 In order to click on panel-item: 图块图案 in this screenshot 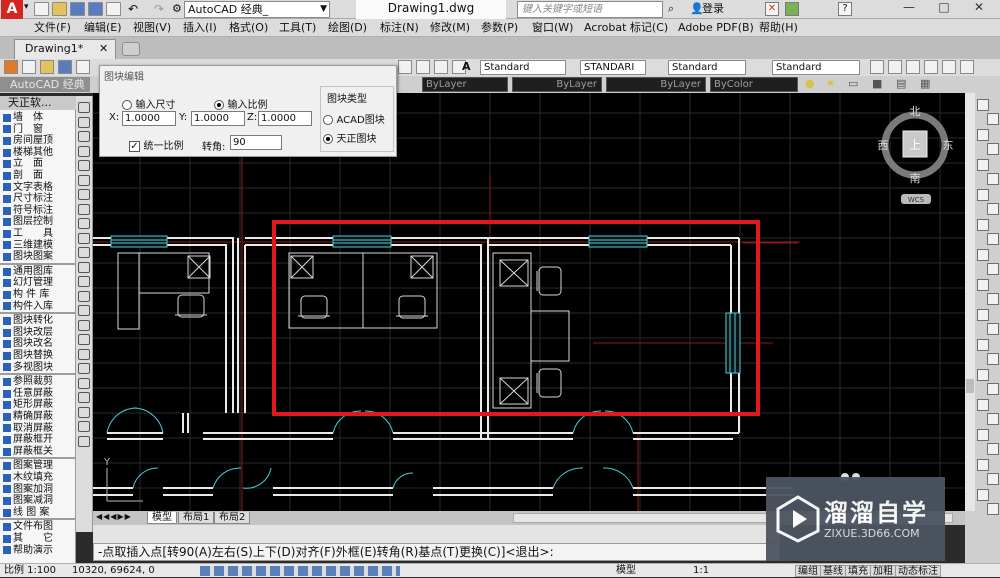, I will do `click(38, 257)`.